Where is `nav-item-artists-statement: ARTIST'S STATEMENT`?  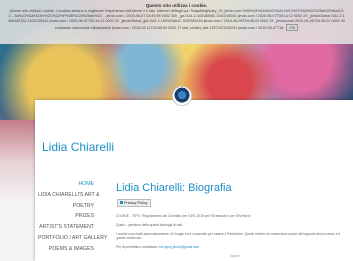
nav-item-artists-statement: ARTIST'S STATEMENT is located at coordinates (66, 227).